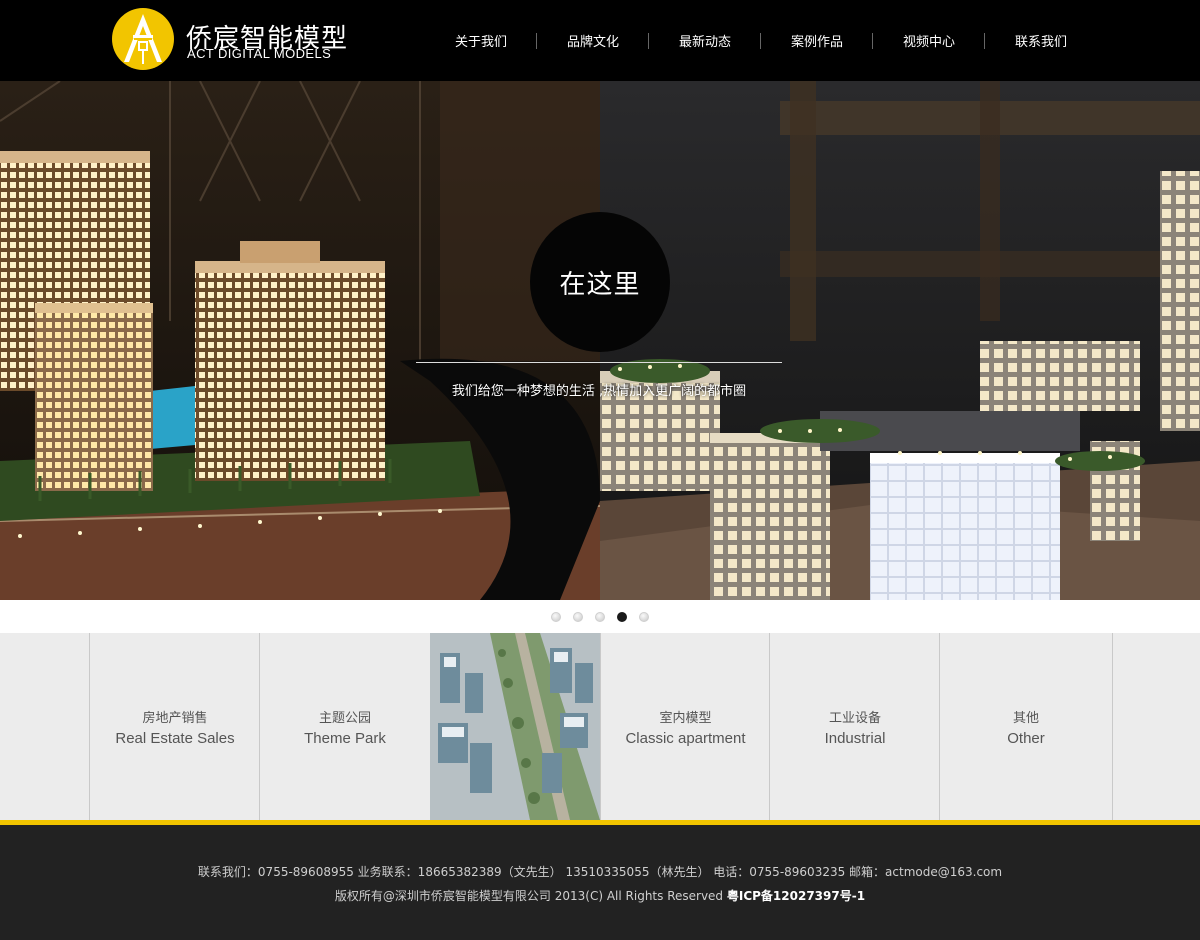 This screenshot has width=1200, height=940. I want to click on category-other: 其他 Other, so click(1026, 726).